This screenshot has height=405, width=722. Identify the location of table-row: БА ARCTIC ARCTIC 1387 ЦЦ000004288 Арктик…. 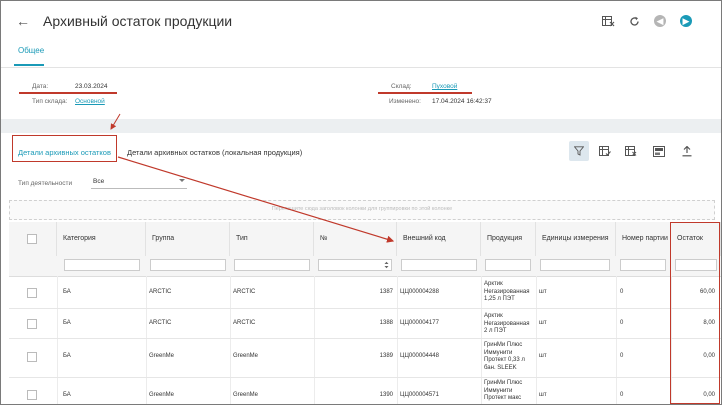
(365, 293).